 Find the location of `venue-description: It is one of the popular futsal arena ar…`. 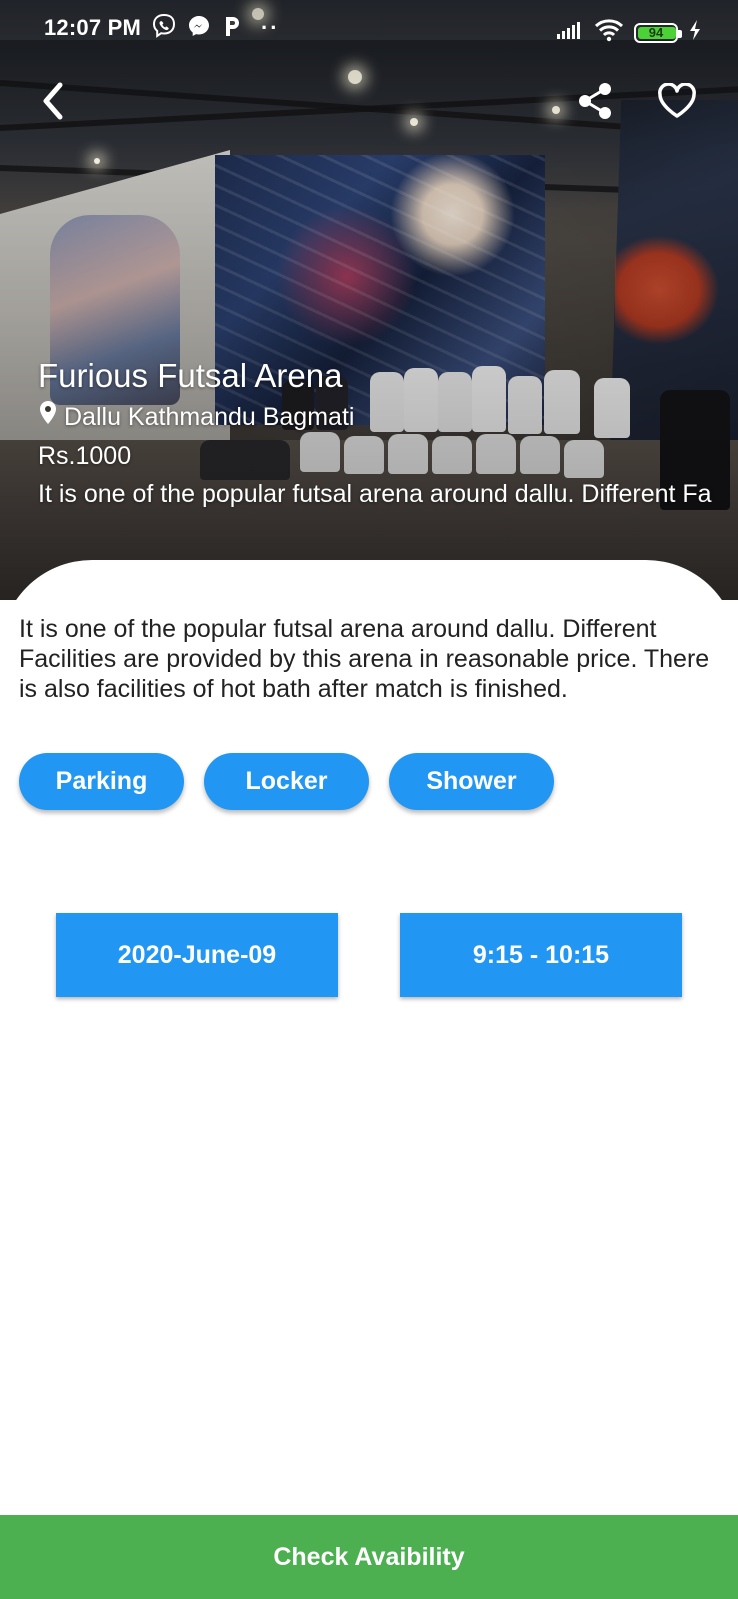

venue-description: It is one of the popular futsal arena ar… is located at coordinates (364, 659).